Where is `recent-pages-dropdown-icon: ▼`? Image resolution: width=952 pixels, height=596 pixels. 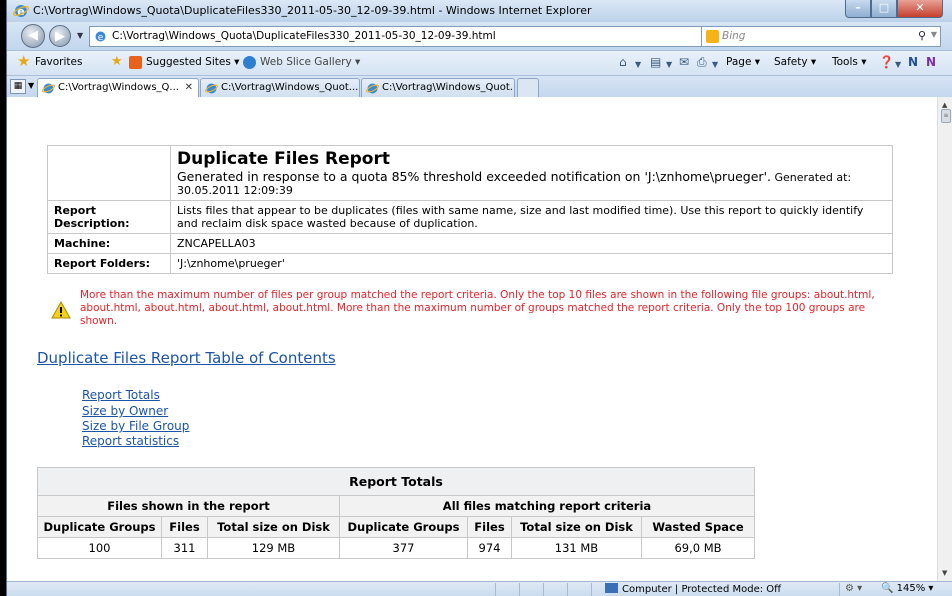 recent-pages-dropdown-icon: ▼ is located at coordinates (80, 35).